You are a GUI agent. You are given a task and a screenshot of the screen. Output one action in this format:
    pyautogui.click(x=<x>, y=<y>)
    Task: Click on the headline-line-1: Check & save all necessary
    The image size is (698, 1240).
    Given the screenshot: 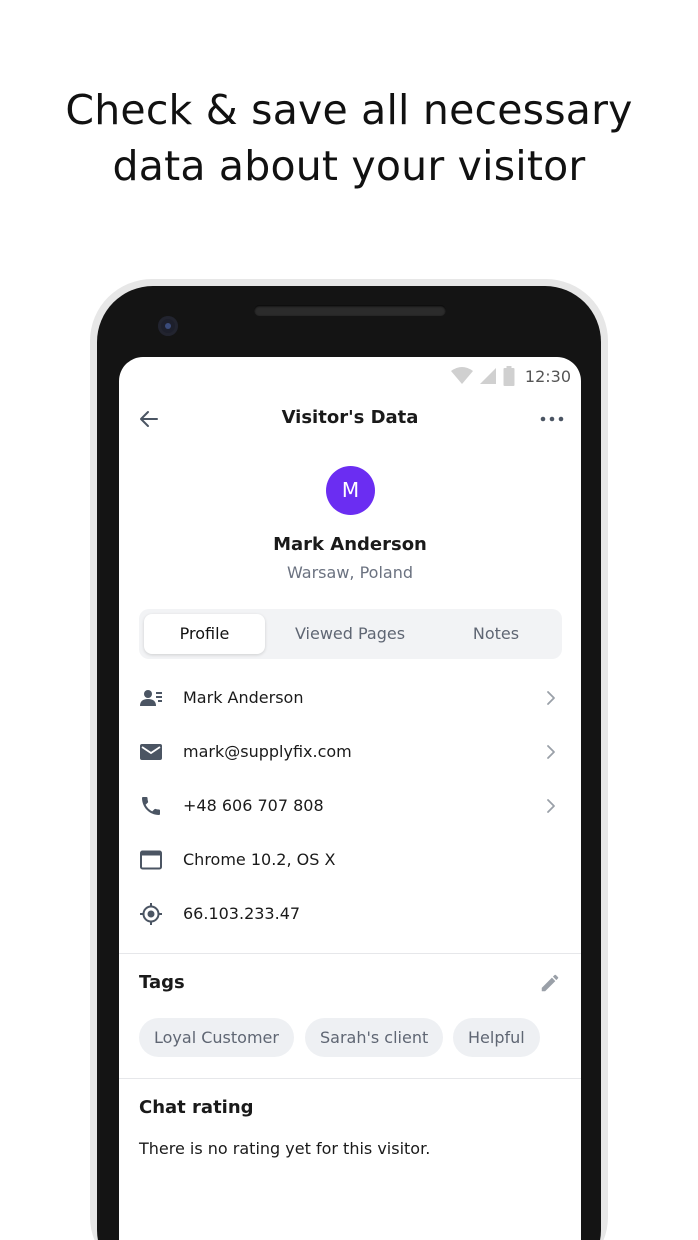 What is the action you would take?
    pyautogui.click(x=349, y=110)
    